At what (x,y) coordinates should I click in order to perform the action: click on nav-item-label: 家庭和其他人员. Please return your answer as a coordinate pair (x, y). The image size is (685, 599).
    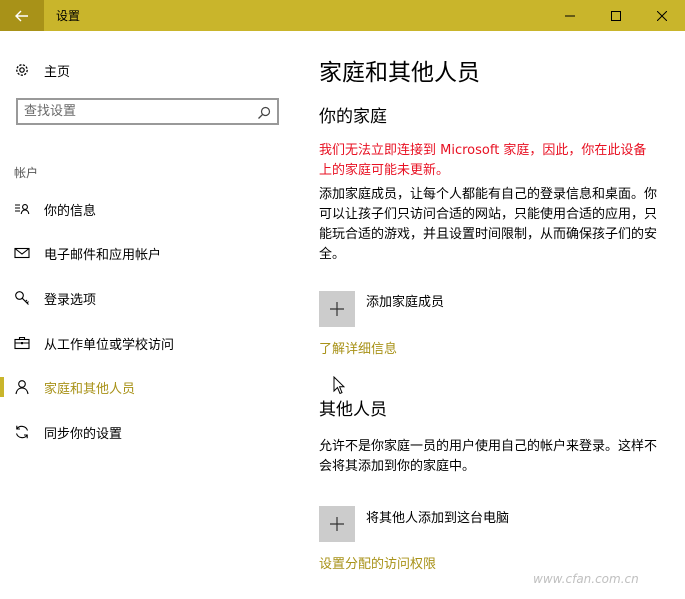
    Looking at the image, I should click on (90, 389).